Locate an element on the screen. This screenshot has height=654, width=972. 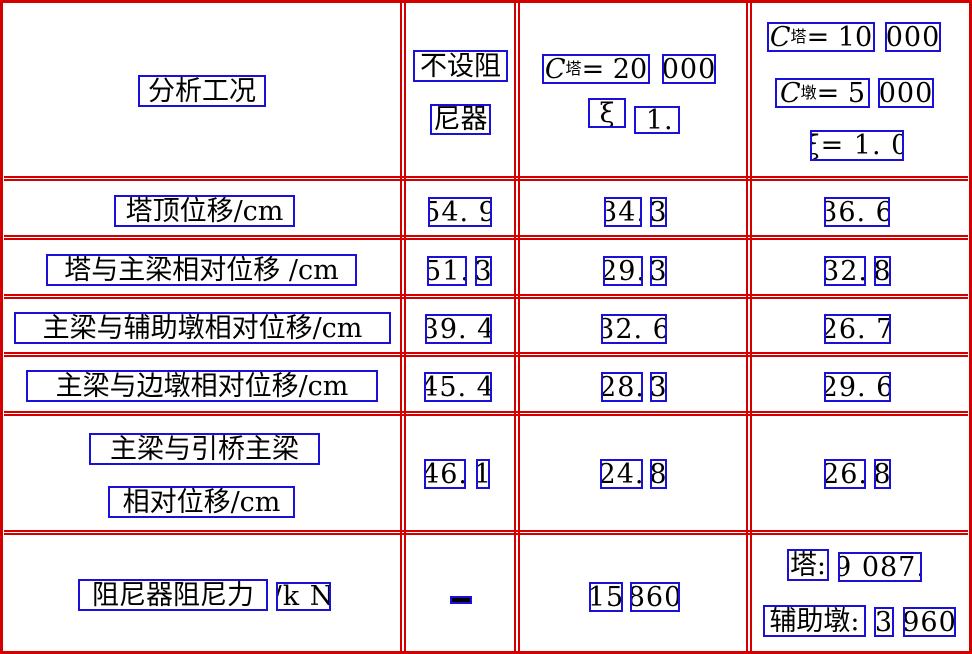
row-label-damper-force: 阻尼器阻尼力 is located at coordinates (173, 595).